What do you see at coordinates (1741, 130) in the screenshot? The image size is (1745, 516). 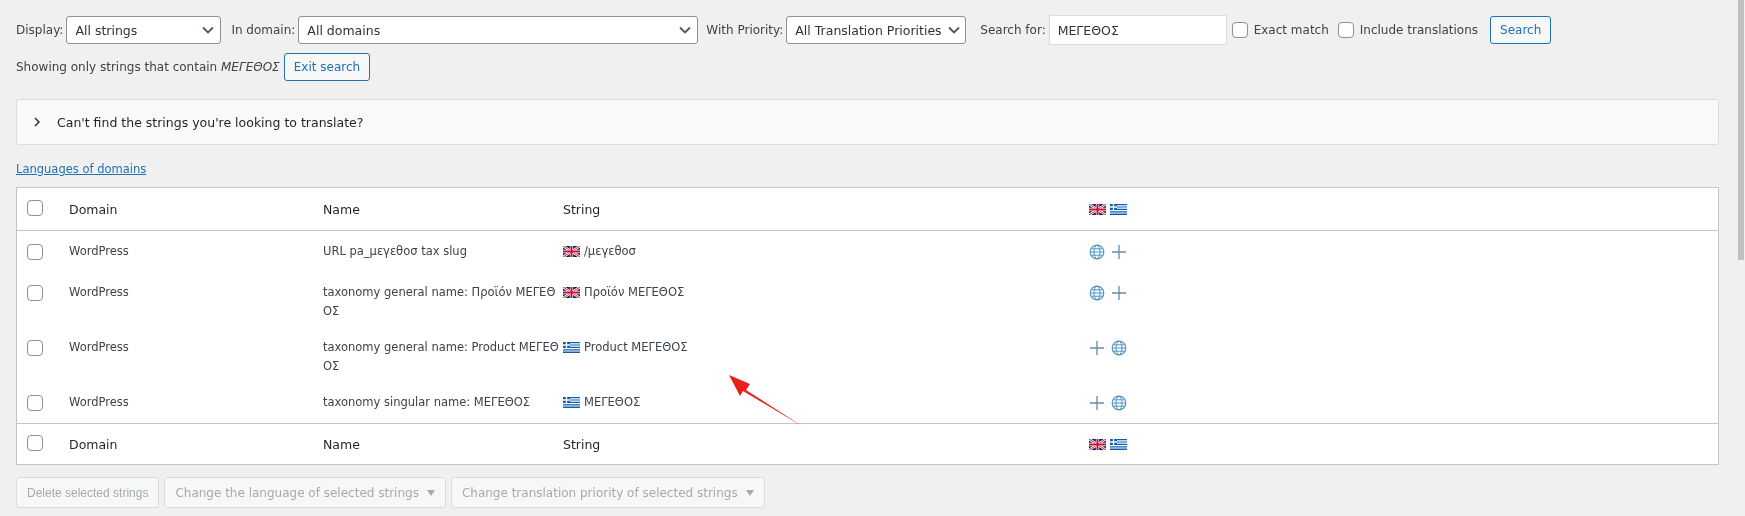 I see `scrollbar-thumb` at bounding box center [1741, 130].